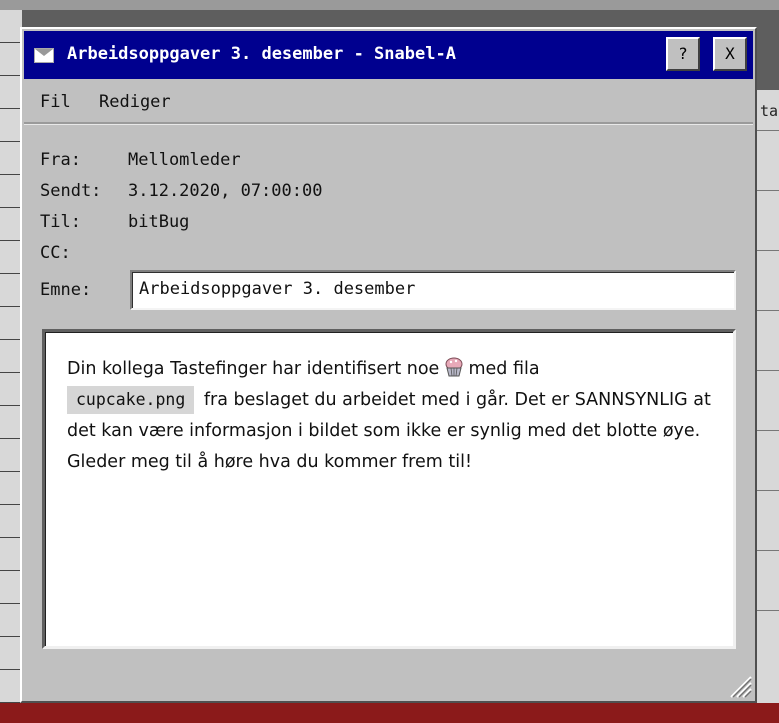  Describe the element at coordinates (55, 253) in the screenshot. I see `cc-label: CC:` at that location.